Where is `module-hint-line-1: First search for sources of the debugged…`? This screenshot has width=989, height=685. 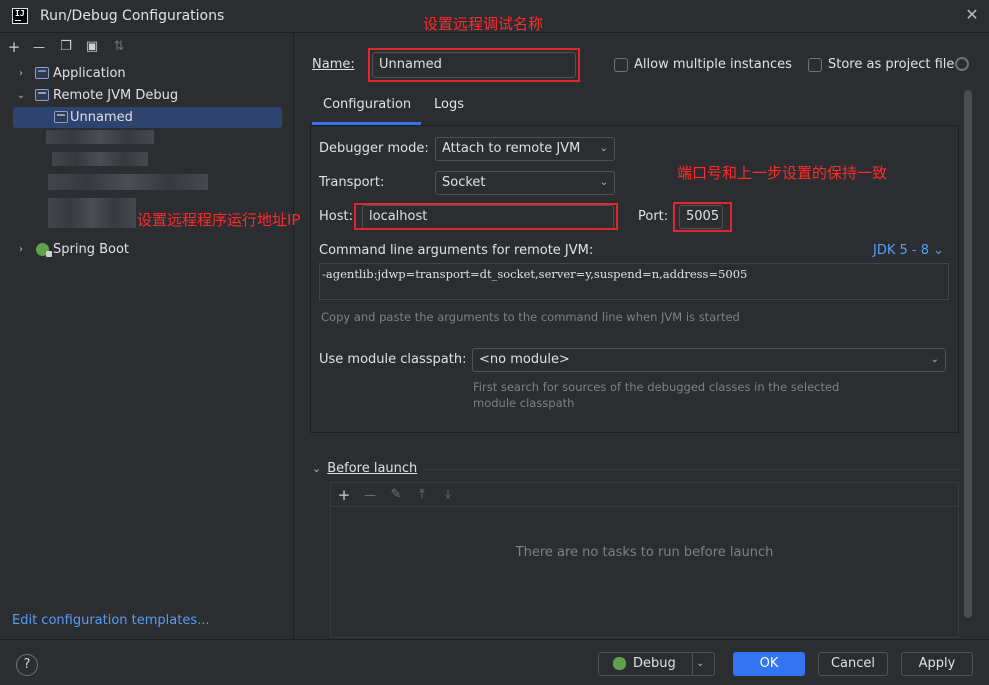 module-hint-line-1: First search for sources of the debugged… is located at coordinates (656, 387).